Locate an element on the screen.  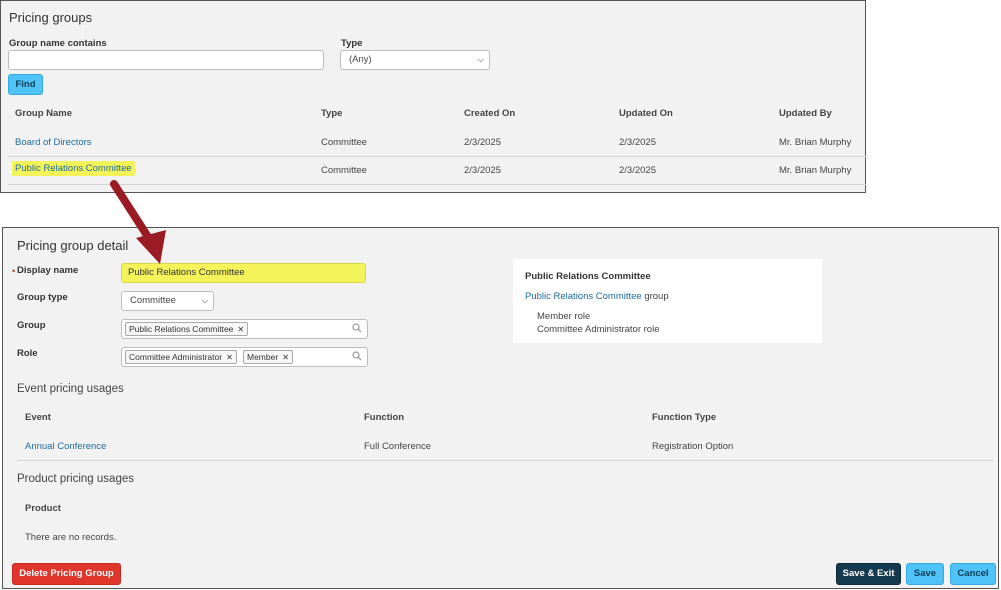
group-tag-input: Public Relations Committee ✕ is located at coordinates (244, 329).